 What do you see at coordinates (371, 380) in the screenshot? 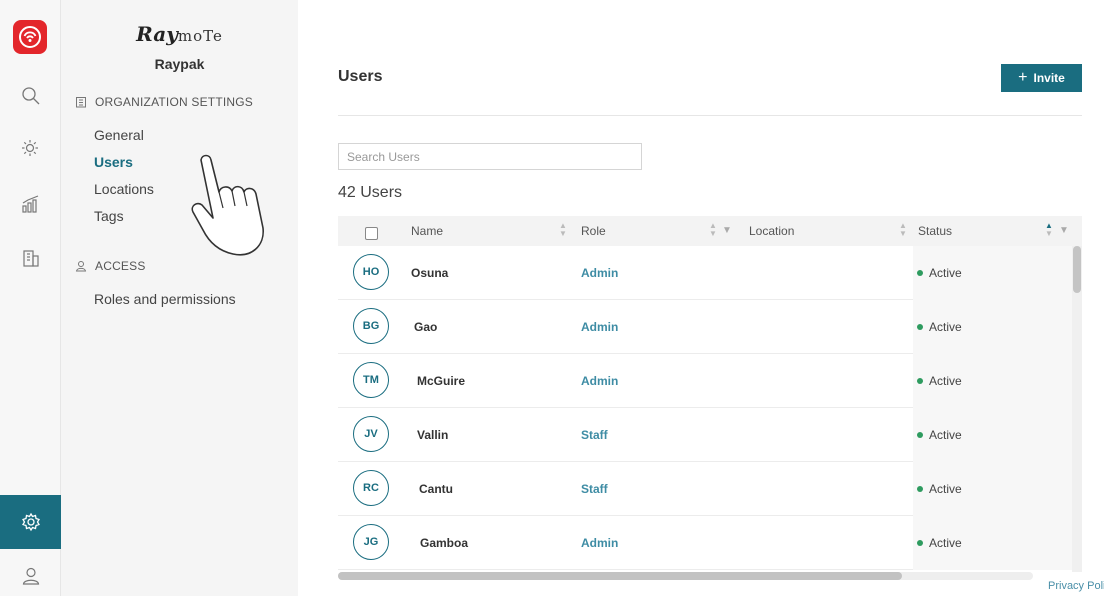
I see `avatar: TM` at bounding box center [371, 380].